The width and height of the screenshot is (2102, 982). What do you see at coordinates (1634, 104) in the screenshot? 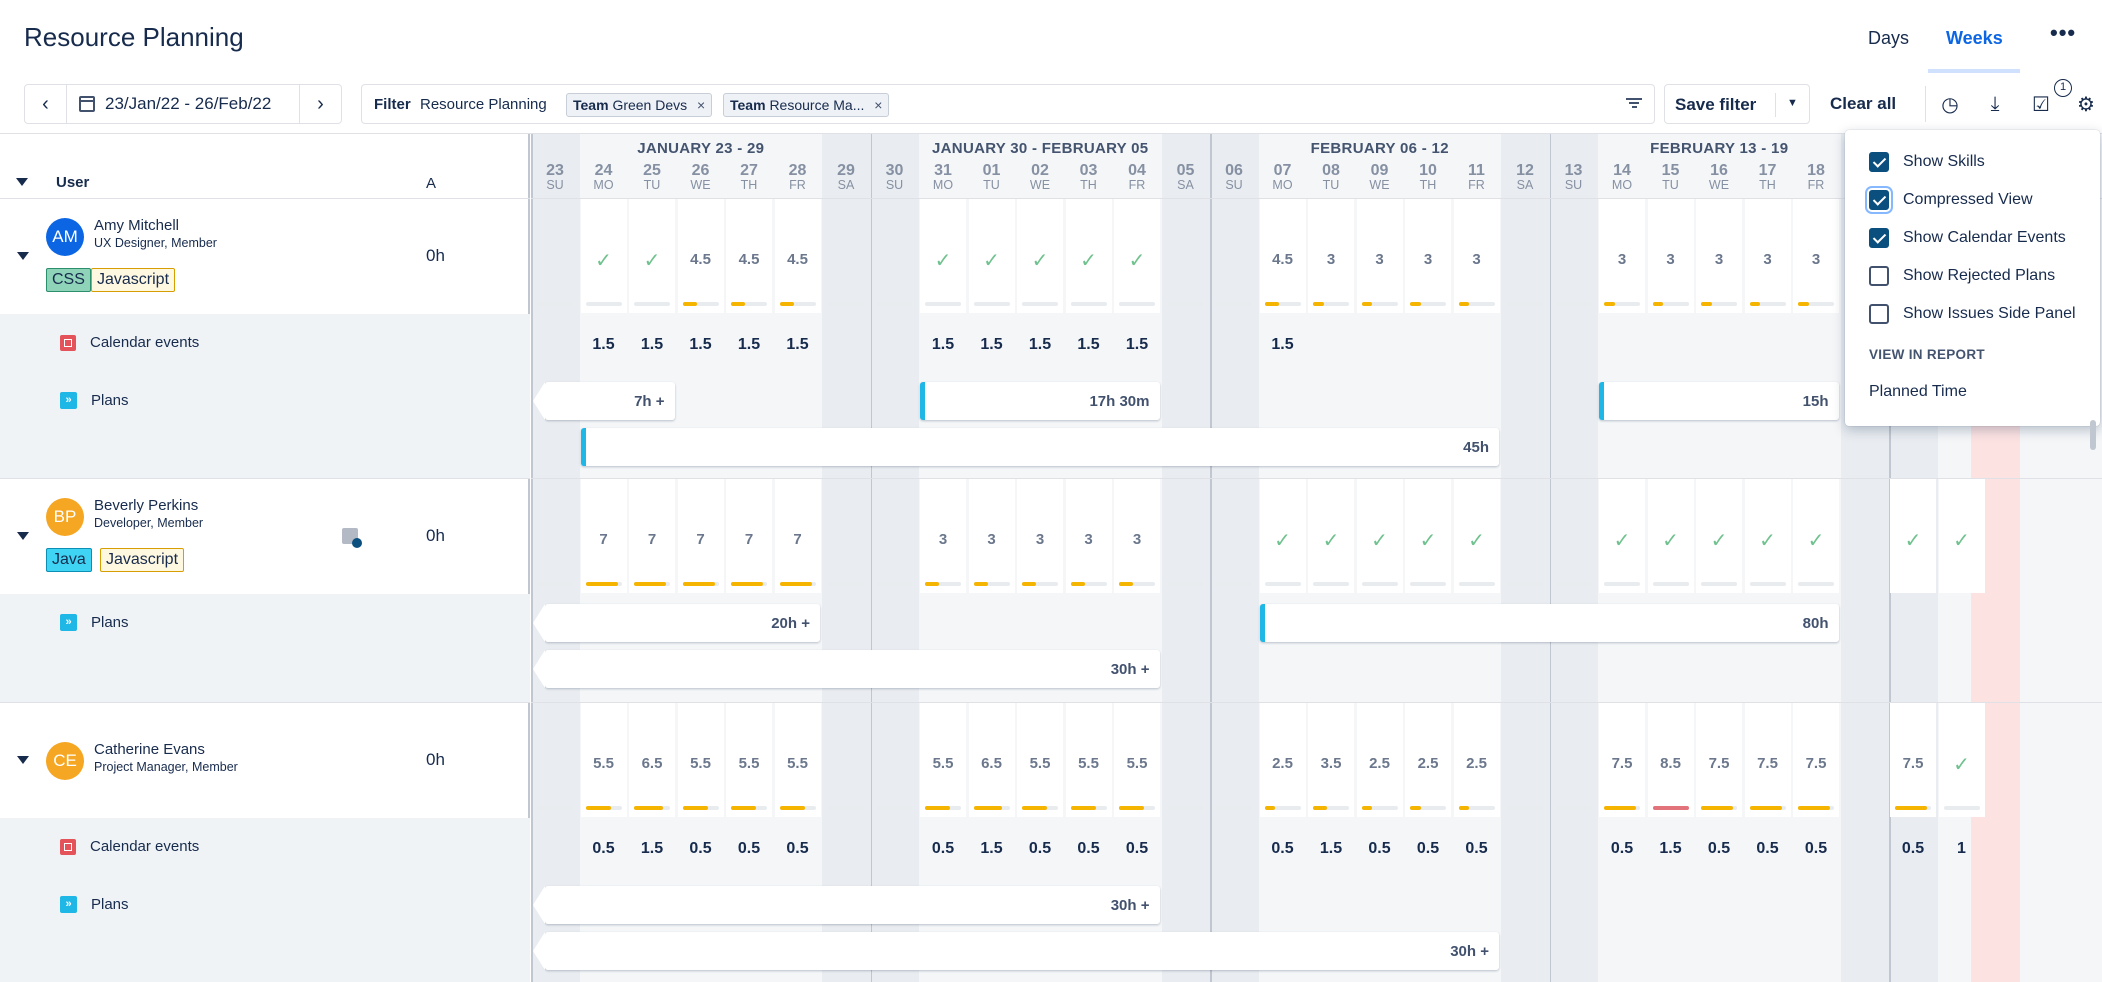
I see `filter-icon` at bounding box center [1634, 104].